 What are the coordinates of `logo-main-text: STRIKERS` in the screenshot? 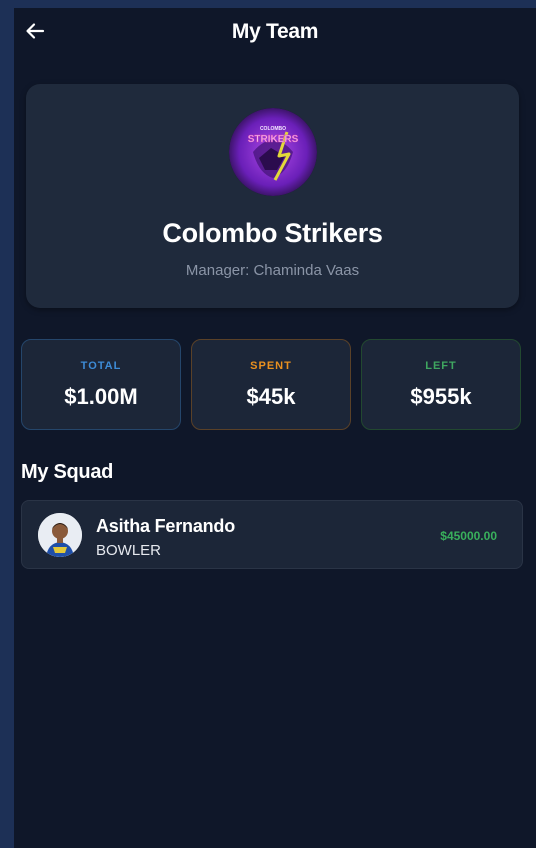 It's located at (273, 139).